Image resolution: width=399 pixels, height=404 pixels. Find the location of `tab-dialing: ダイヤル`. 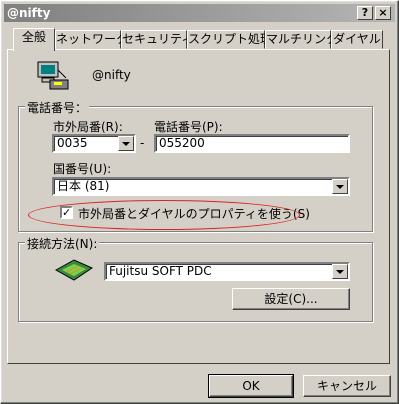

tab-dialing: ダイヤル is located at coordinates (357, 39).